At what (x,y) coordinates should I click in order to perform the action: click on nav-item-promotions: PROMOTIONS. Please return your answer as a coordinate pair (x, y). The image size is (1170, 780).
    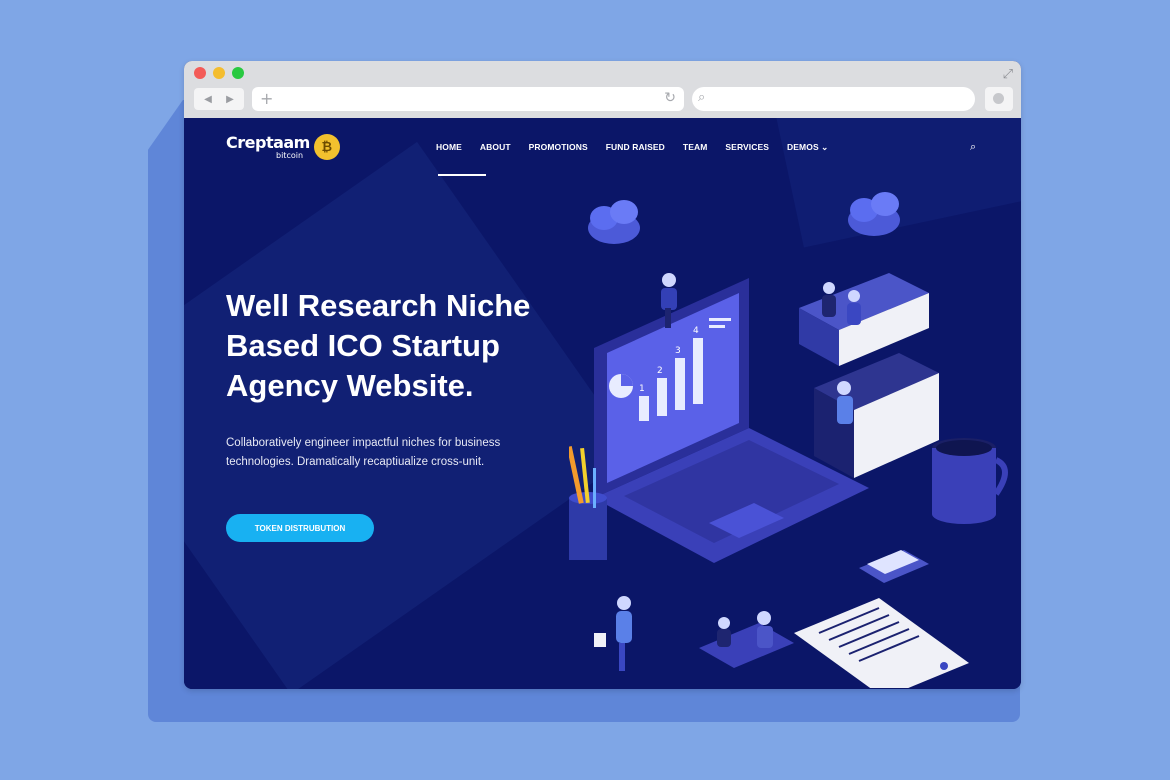
    Looking at the image, I should click on (558, 147).